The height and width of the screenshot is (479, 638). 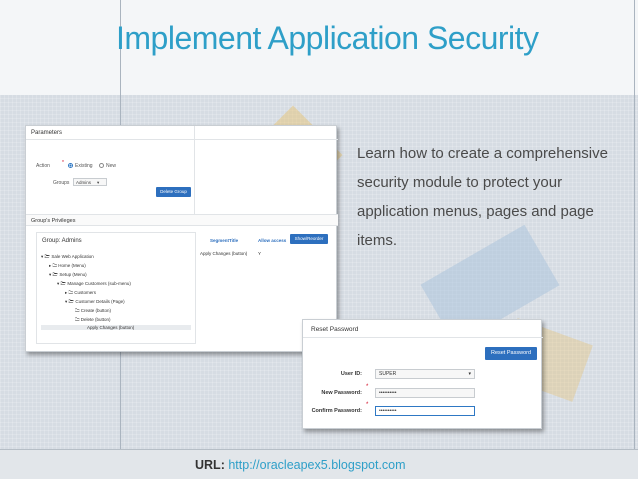 I want to click on reset-password-header: Reset Password, so click(x=423, y=329).